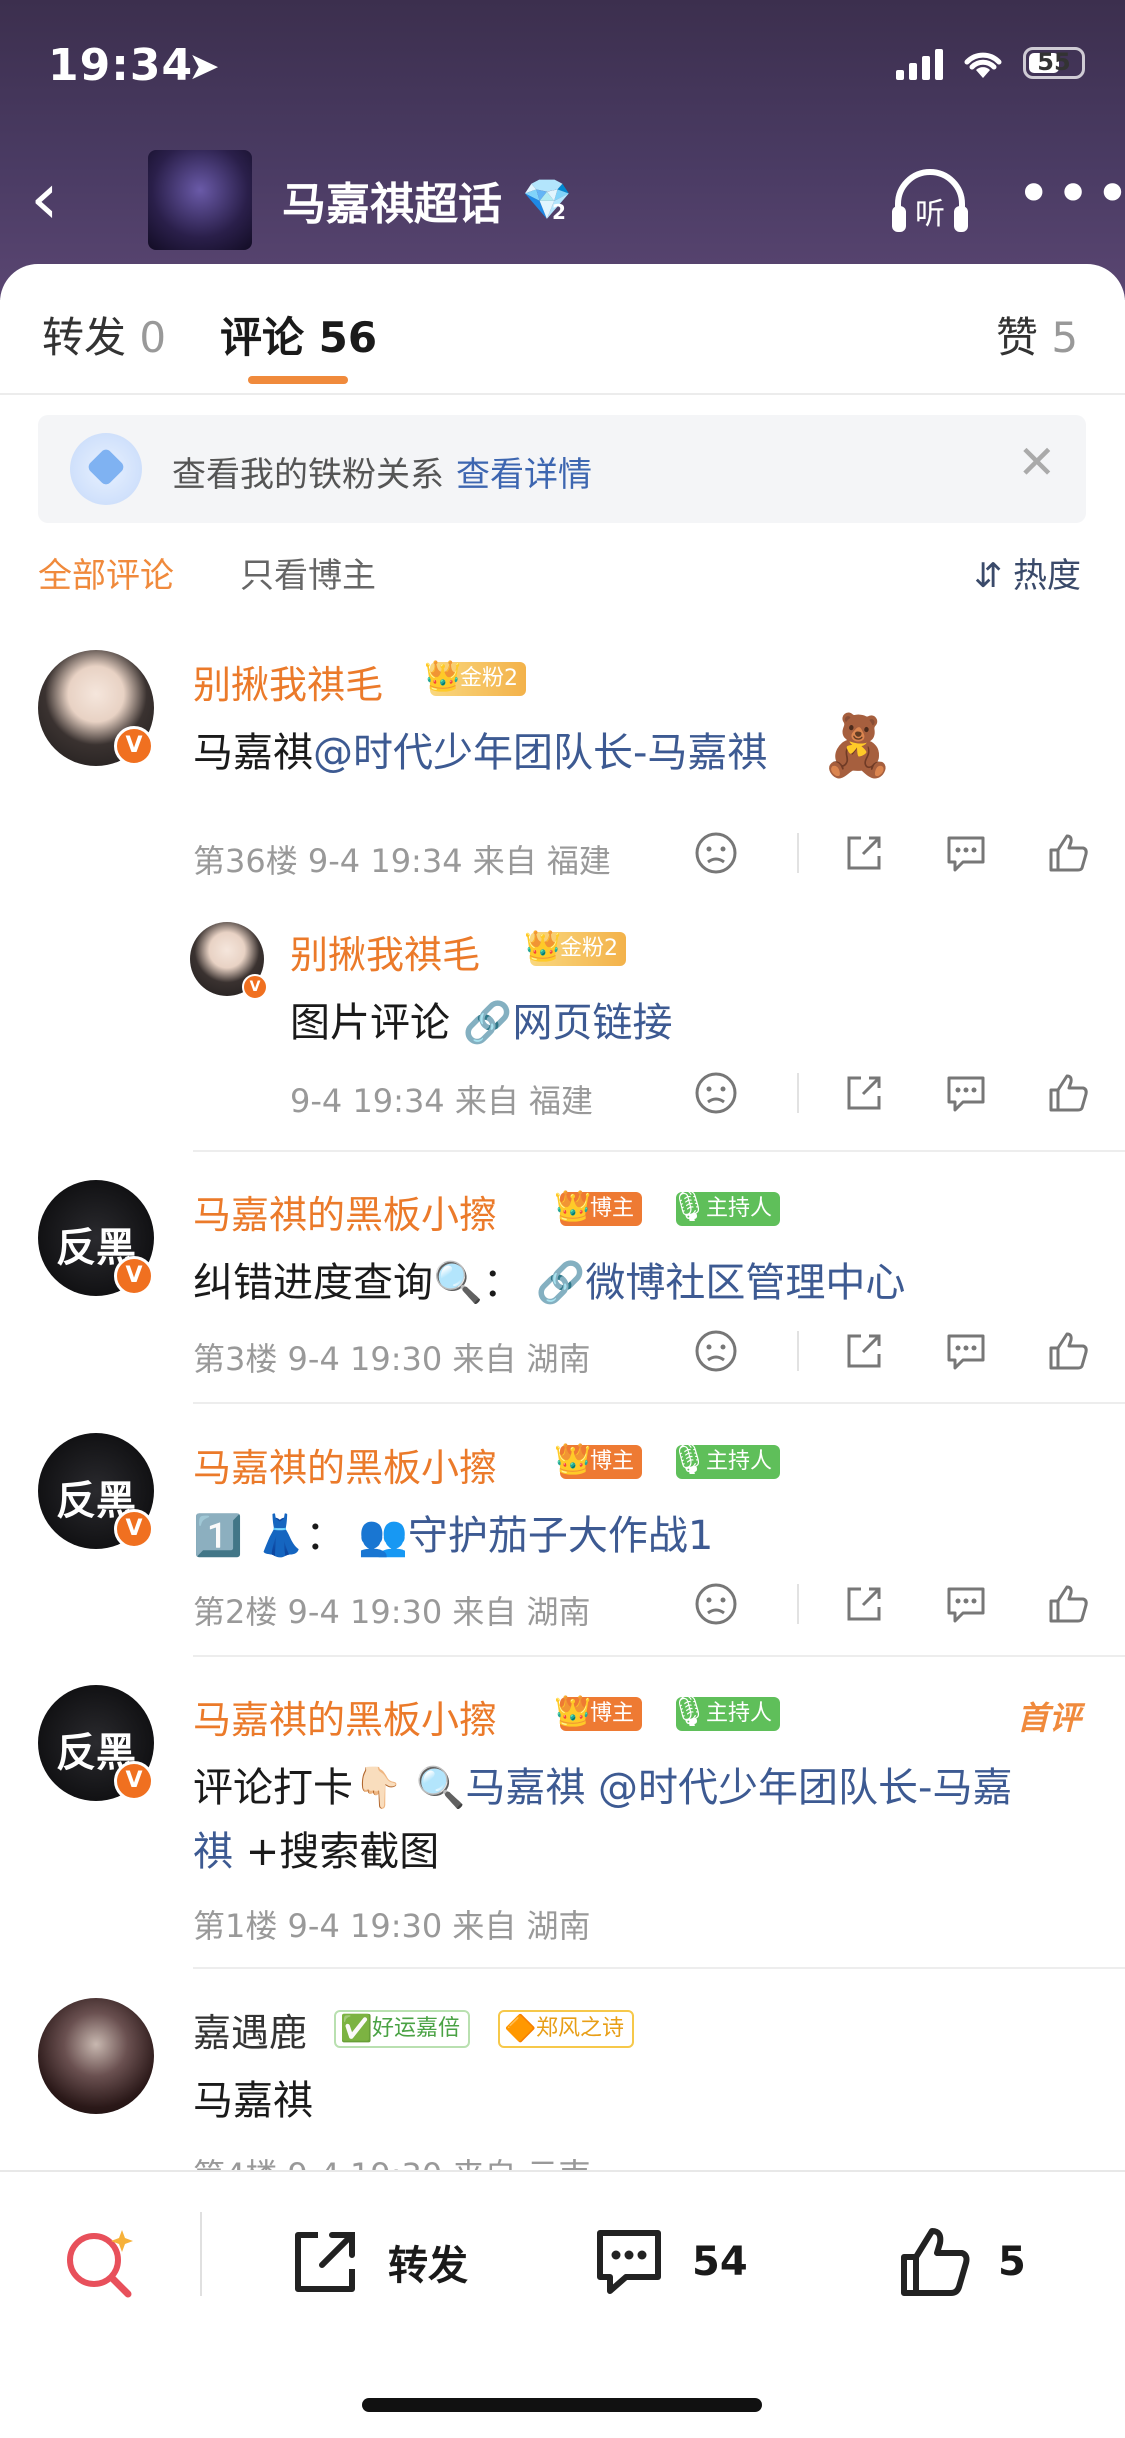 This screenshot has height=2438, width=1125. I want to click on tab-likes: 赞 5, so click(1037, 334).